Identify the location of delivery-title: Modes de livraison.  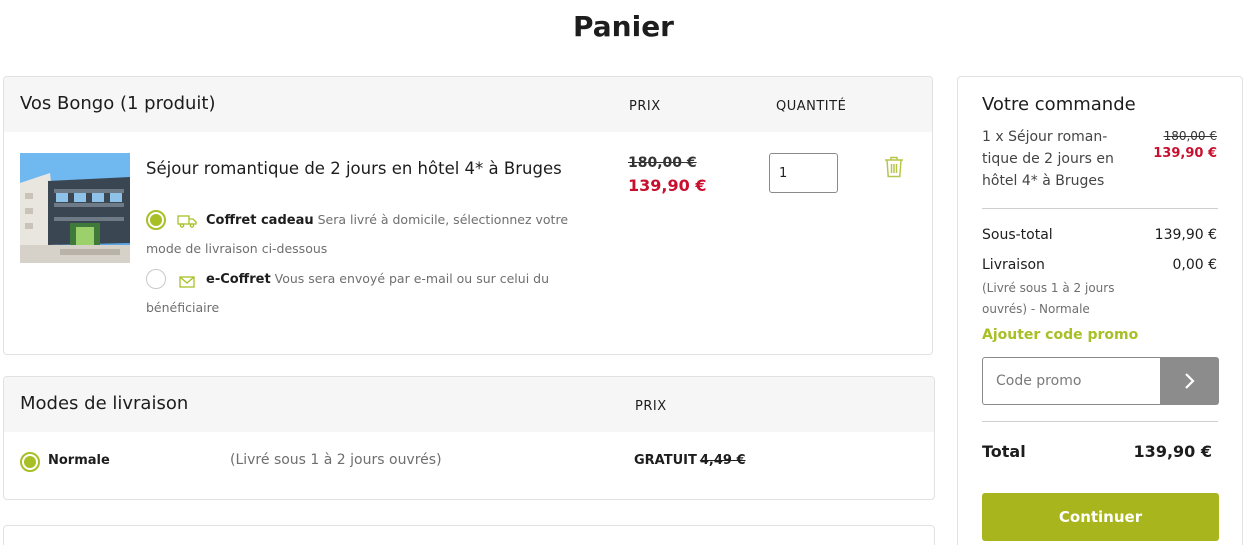
(104, 403).